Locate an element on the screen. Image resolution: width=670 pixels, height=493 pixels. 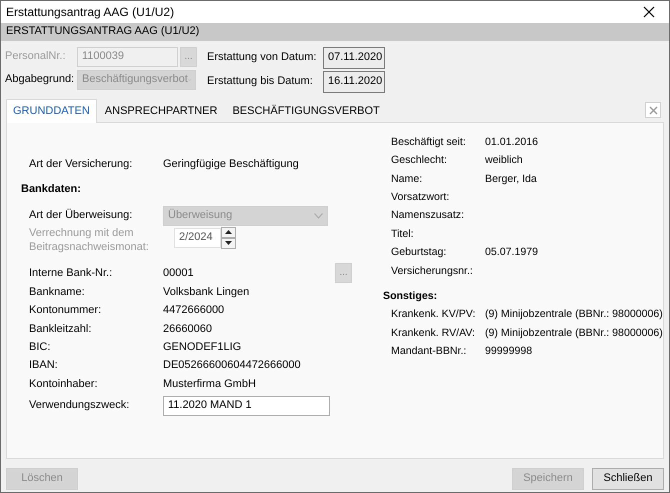
field-value: 4472666000 is located at coordinates (193, 311).